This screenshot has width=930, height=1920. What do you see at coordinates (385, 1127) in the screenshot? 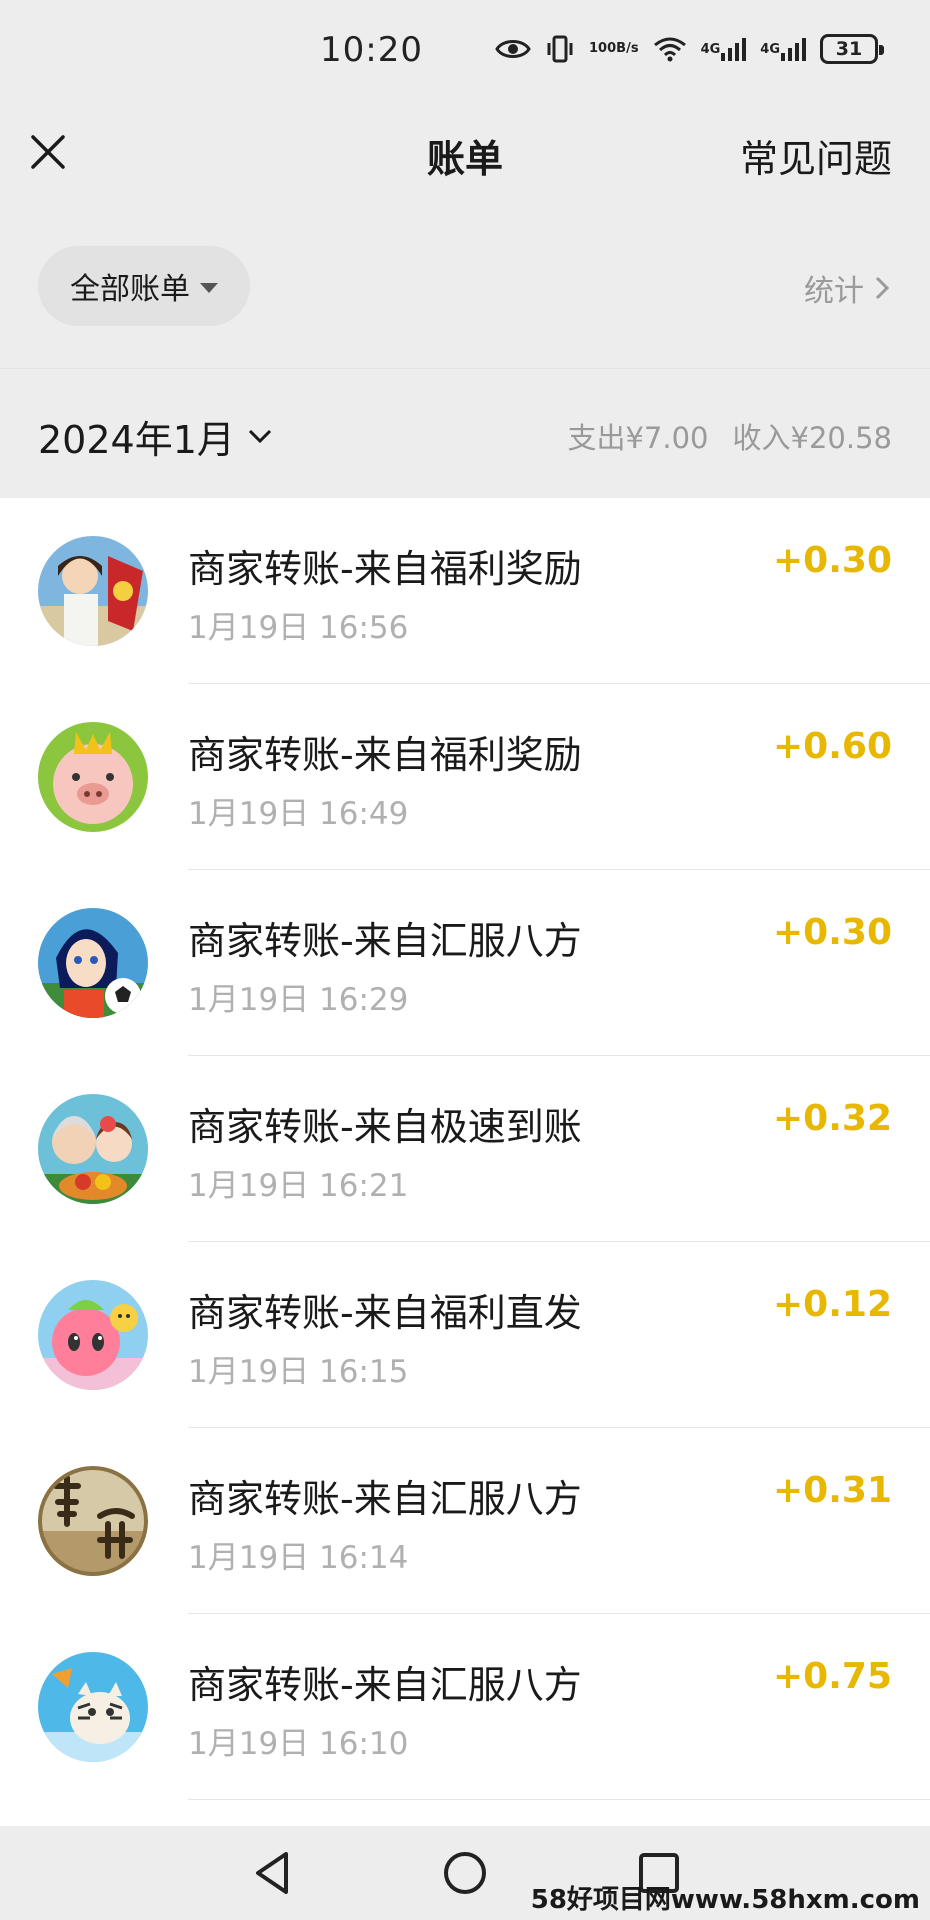
I see `transaction-title: 商家转账-来自极速到账` at bounding box center [385, 1127].